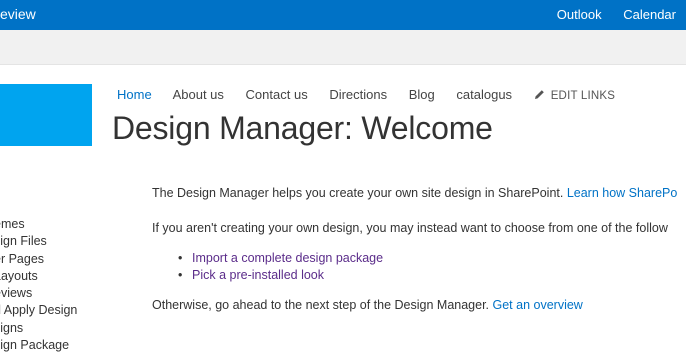 Image resolution: width=686 pixels, height=360 pixels. I want to click on edit-links-label: EDIT LINKS, so click(583, 96).